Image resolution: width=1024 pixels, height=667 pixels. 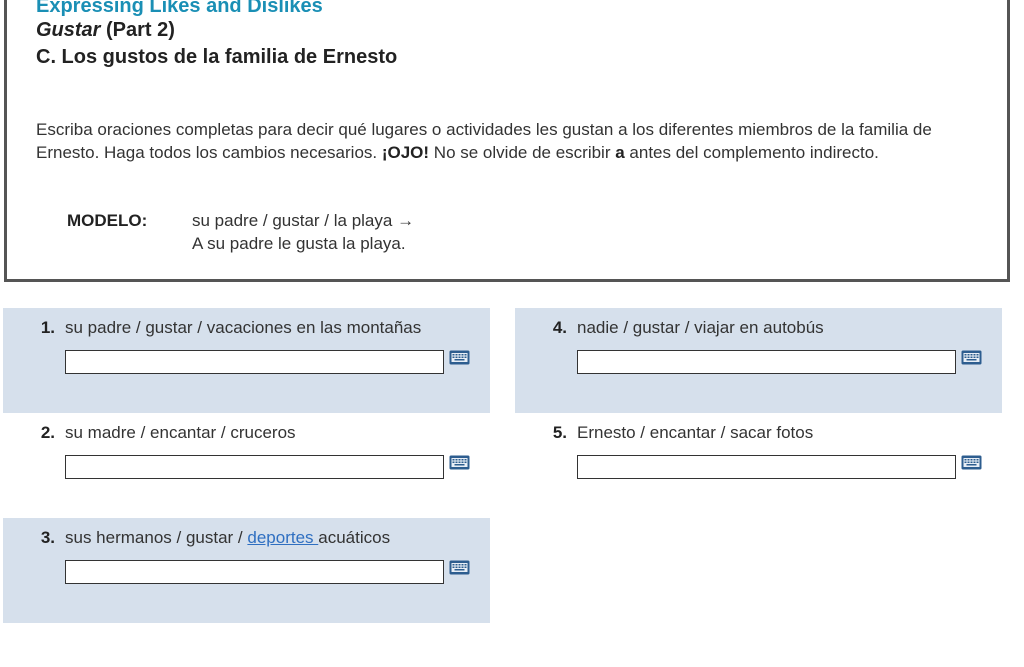 What do you see at coordinates (303, 220) in the screenshot?
I see `modelo-prompt: su padre / gustar / la playa →` at bounding box center [303, 220].